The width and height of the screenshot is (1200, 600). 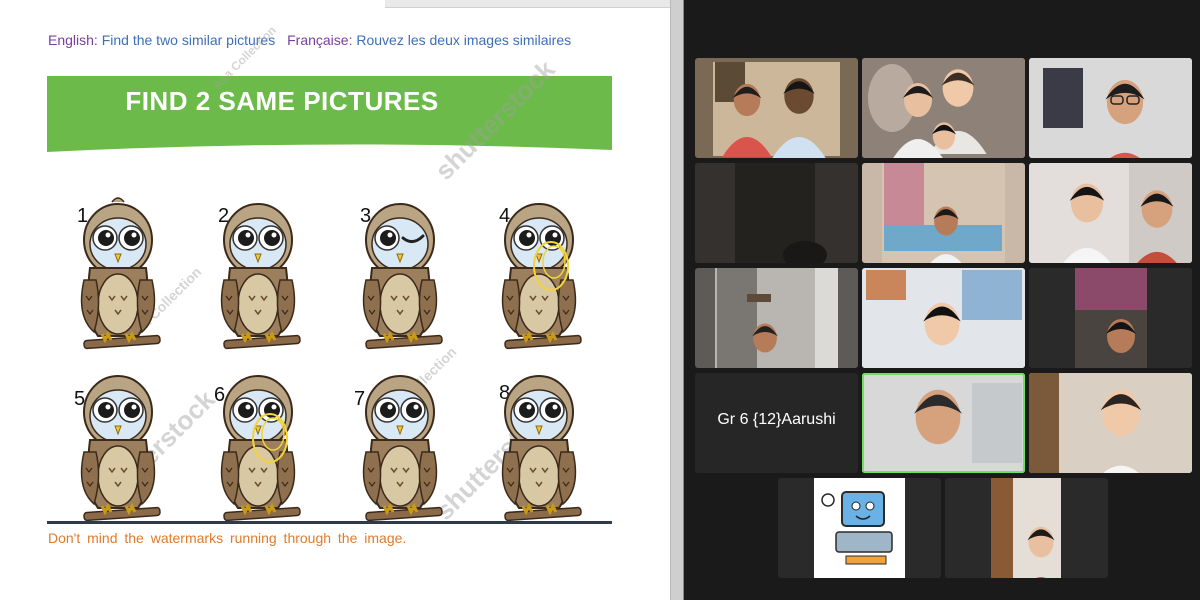 What do you see at coordinates (464, 40) in the screenshot?
I see `french-instruction: Rouvez les deux images similaires` at bounding box center [464, 40].